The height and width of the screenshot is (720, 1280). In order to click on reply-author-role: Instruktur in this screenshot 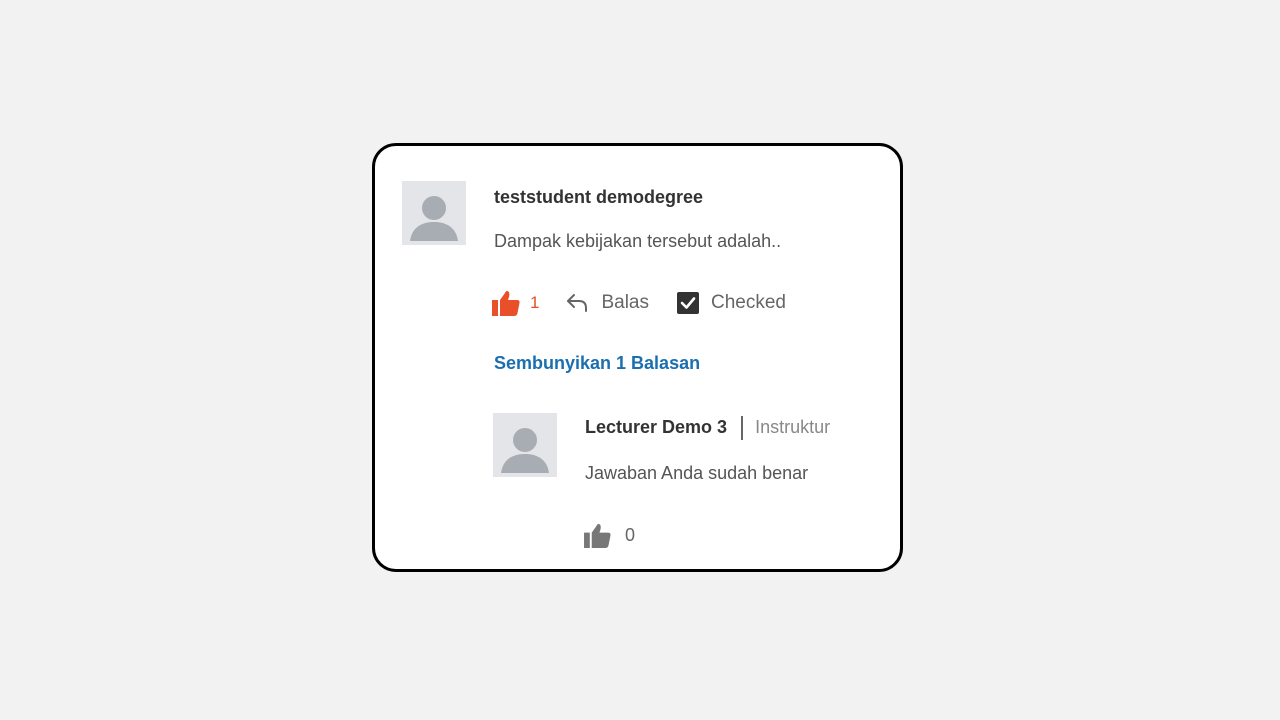, I will do `click(793, 426)`.